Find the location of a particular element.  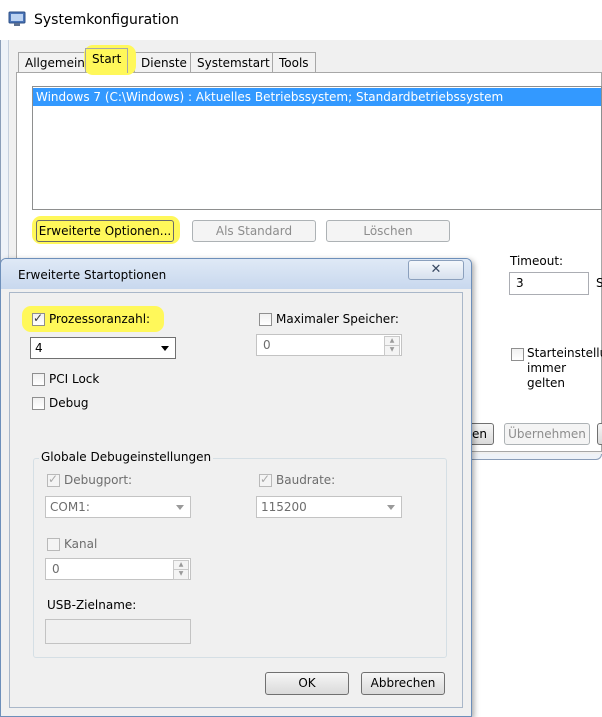

set-default-button: Als Standard is located at coordinates (254, 231).